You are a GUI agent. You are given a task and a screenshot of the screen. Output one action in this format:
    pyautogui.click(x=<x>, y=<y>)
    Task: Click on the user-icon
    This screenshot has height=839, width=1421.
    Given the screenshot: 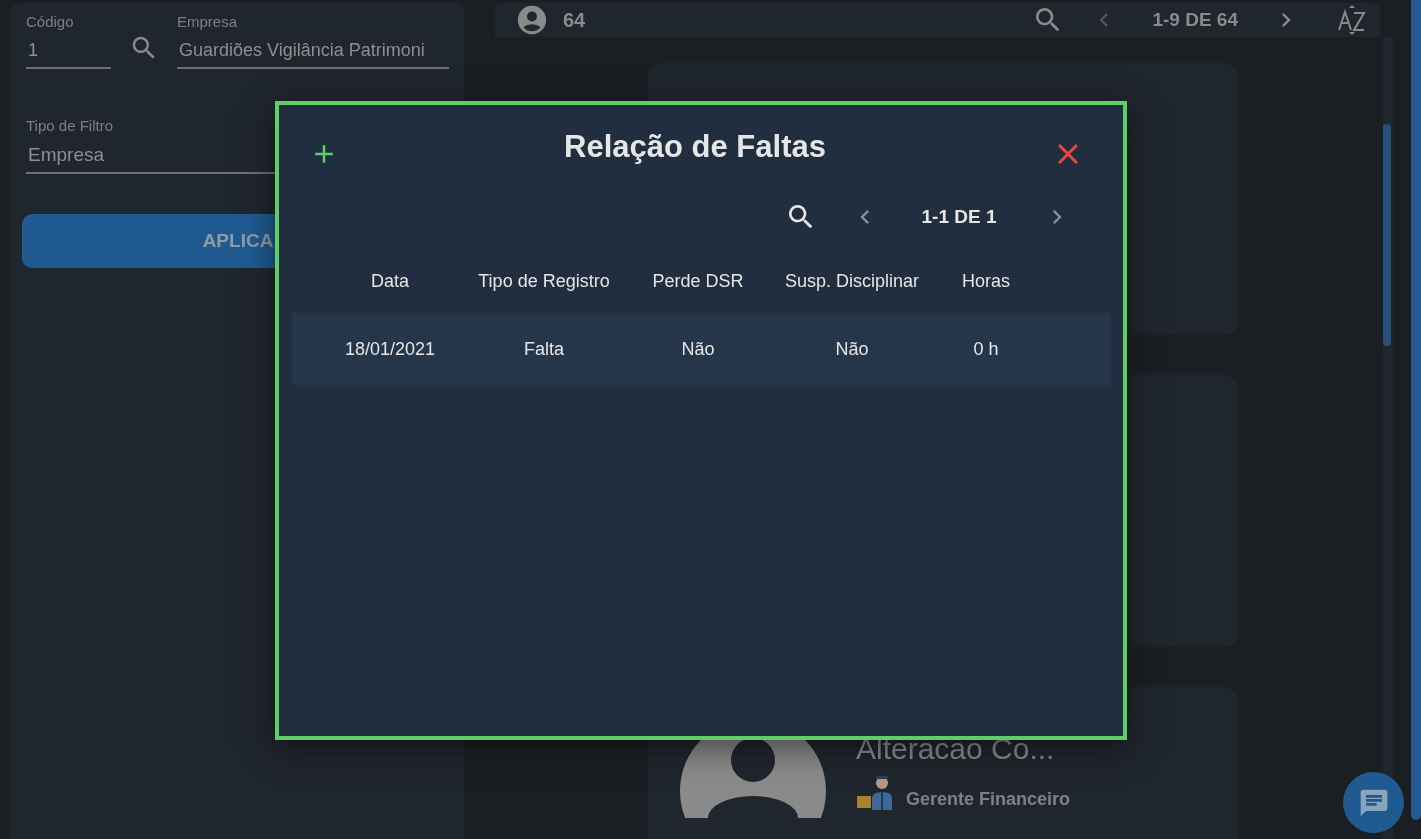 What is the action you would take?
    pyautogui.click(x=532, y=20)
    